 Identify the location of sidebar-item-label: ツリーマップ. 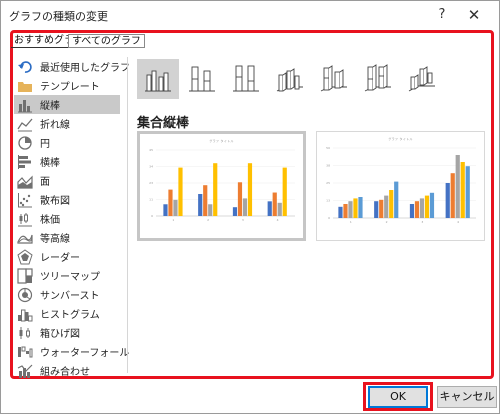
(70, 277).